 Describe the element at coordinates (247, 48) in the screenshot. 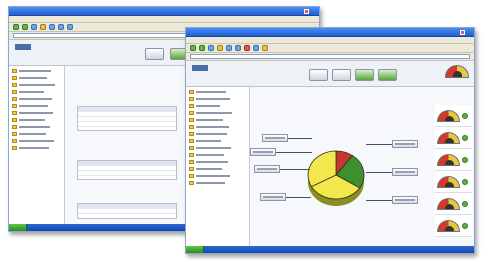

I see `stop-icon` at that location.